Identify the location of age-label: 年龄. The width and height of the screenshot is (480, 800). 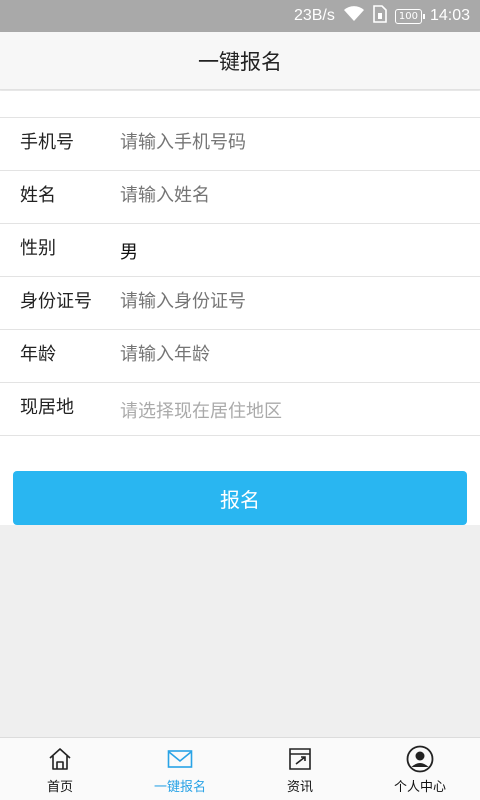
(38, 354).